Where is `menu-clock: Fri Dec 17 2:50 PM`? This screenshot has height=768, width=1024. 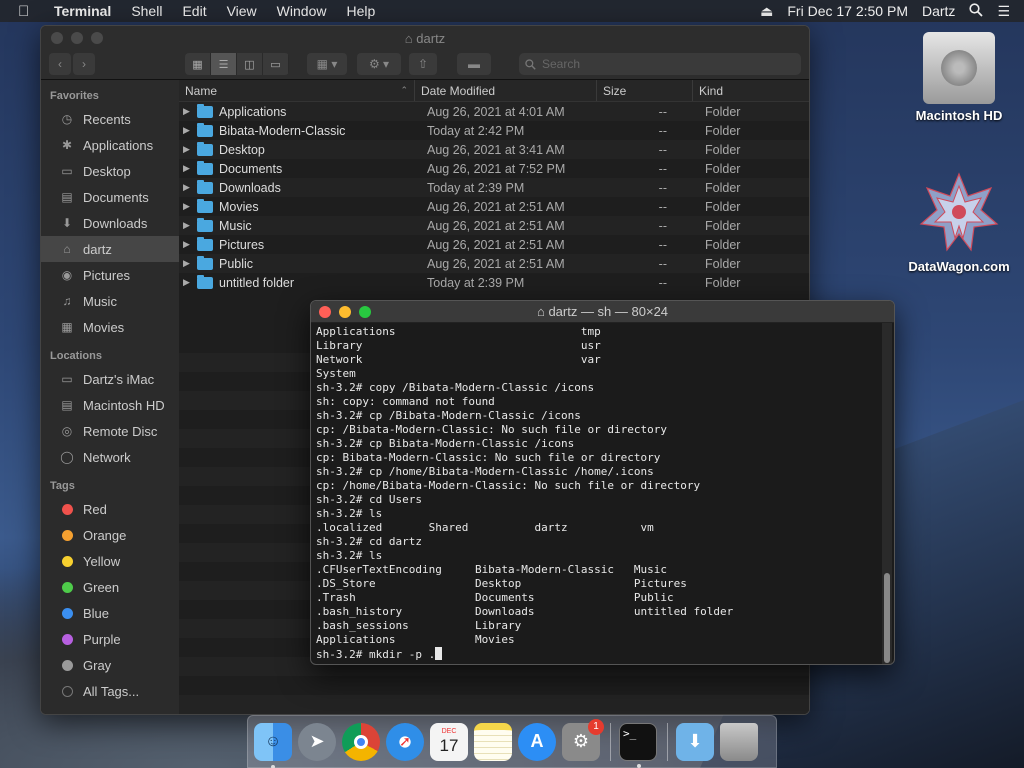 menu-clock: Fri Dec 17 2:50 PM is located at coordinates (847, 11).